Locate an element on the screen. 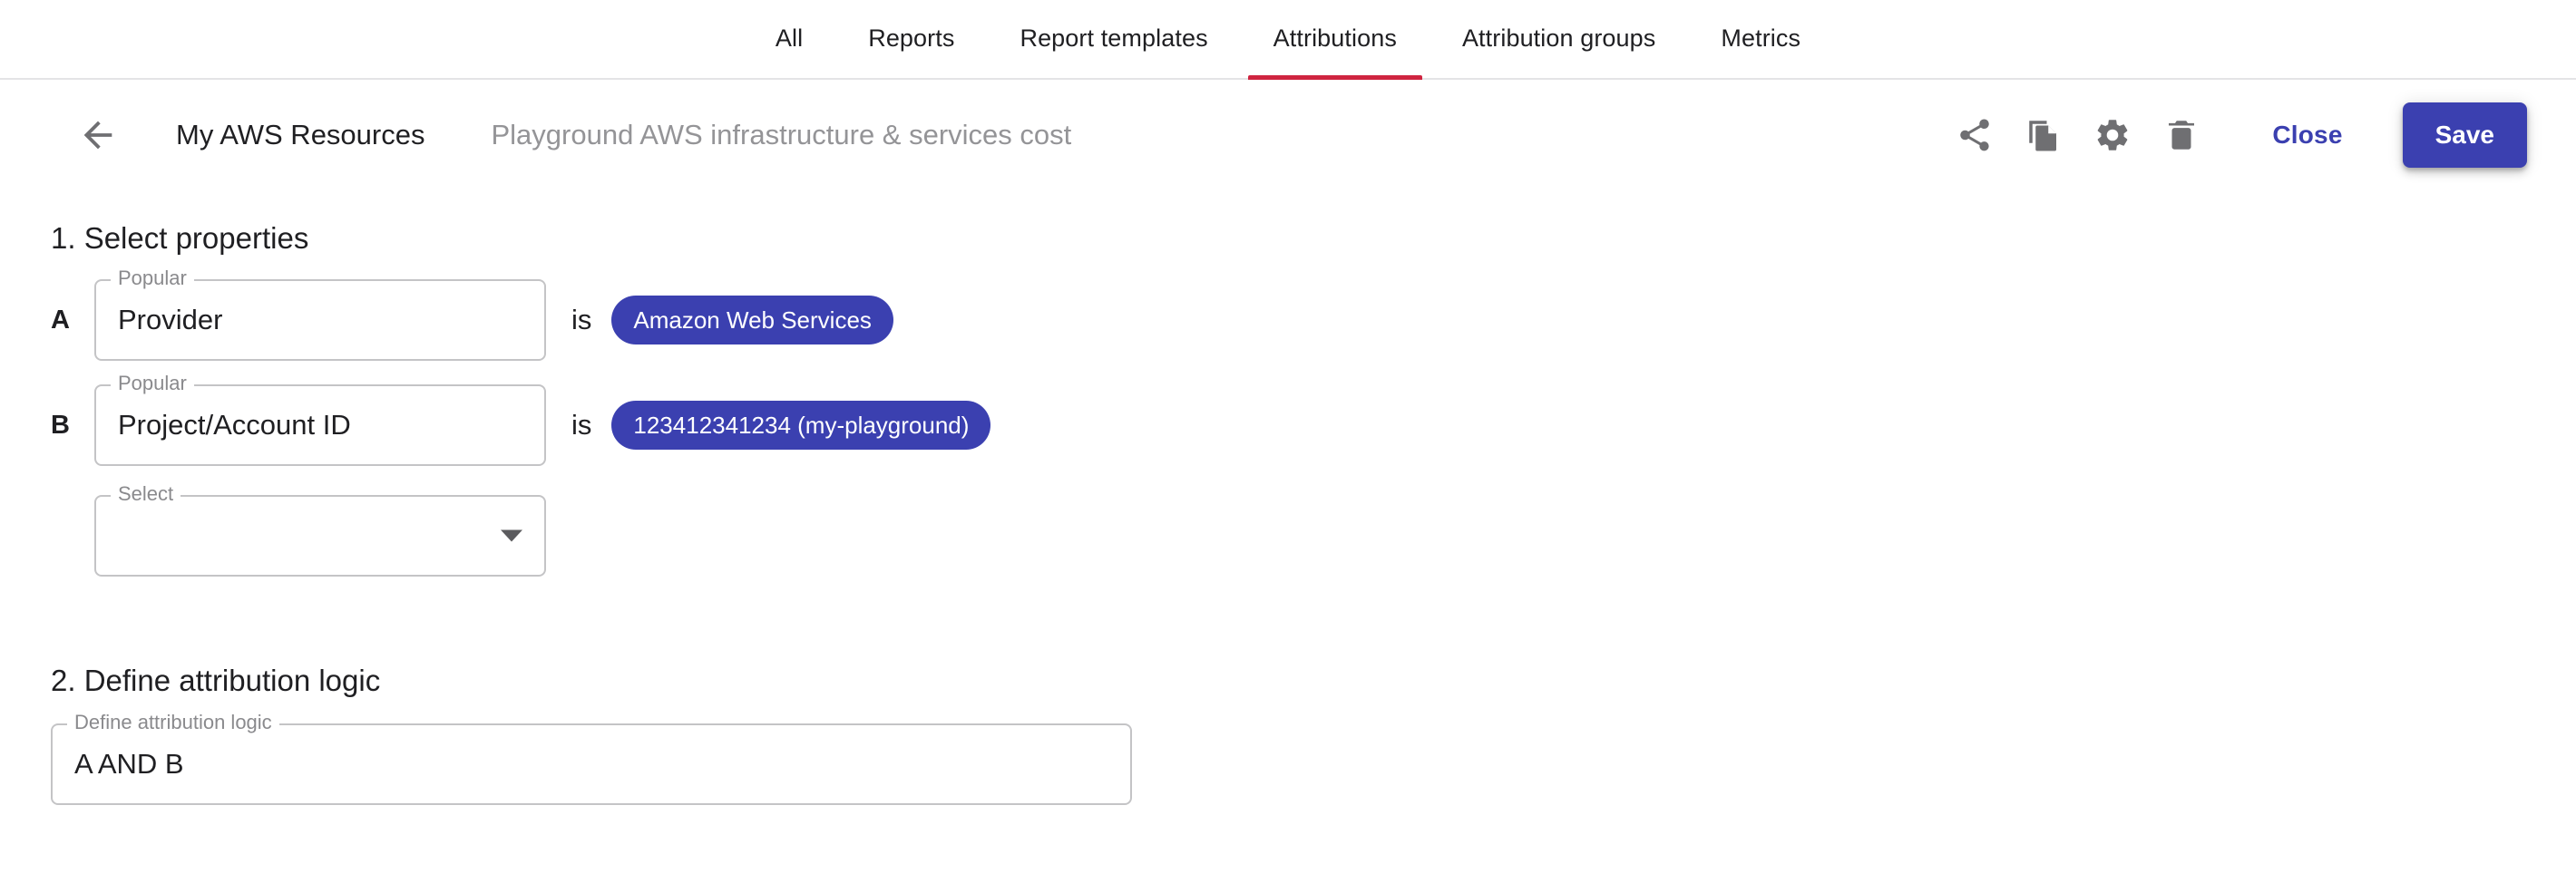  back-button is located at coordinates (98, 135).